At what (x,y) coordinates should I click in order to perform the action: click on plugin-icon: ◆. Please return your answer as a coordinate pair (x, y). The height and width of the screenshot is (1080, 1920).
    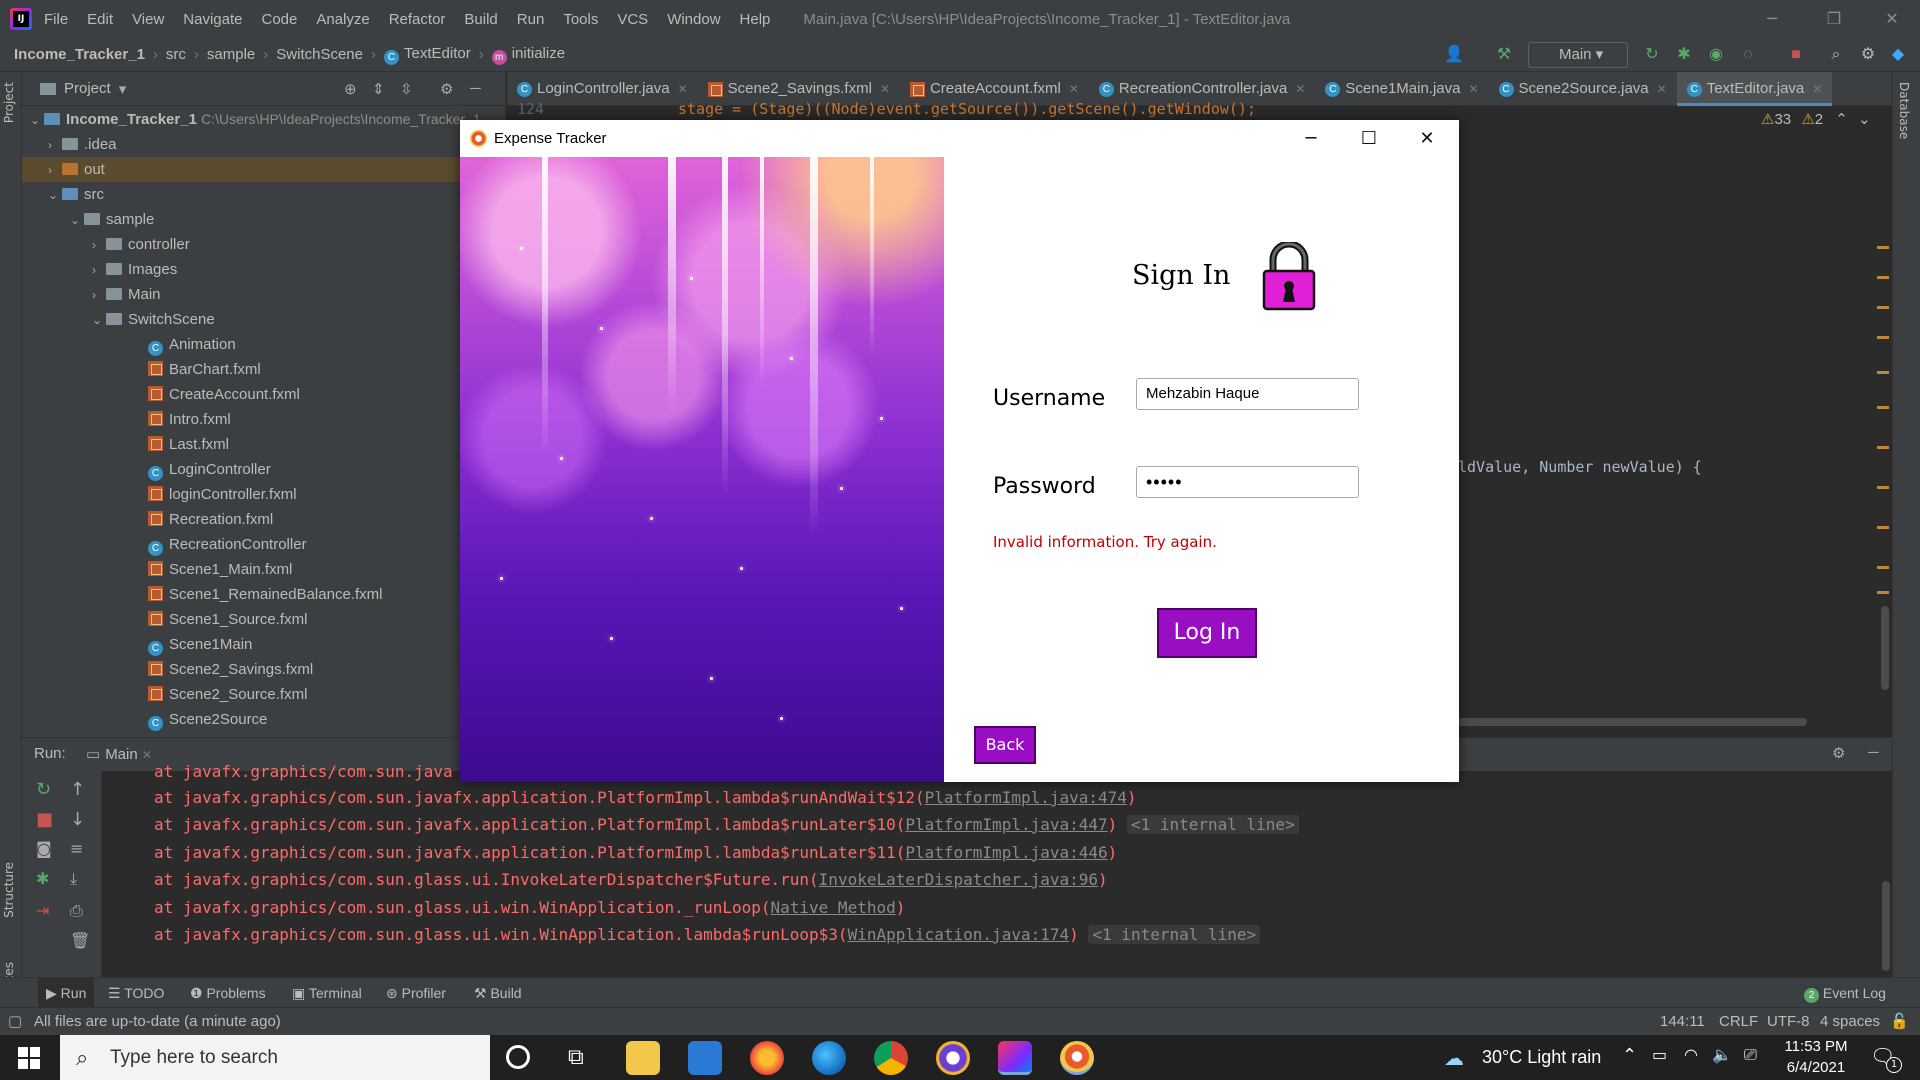
    Looking at the image, I should click on (1898, 55).